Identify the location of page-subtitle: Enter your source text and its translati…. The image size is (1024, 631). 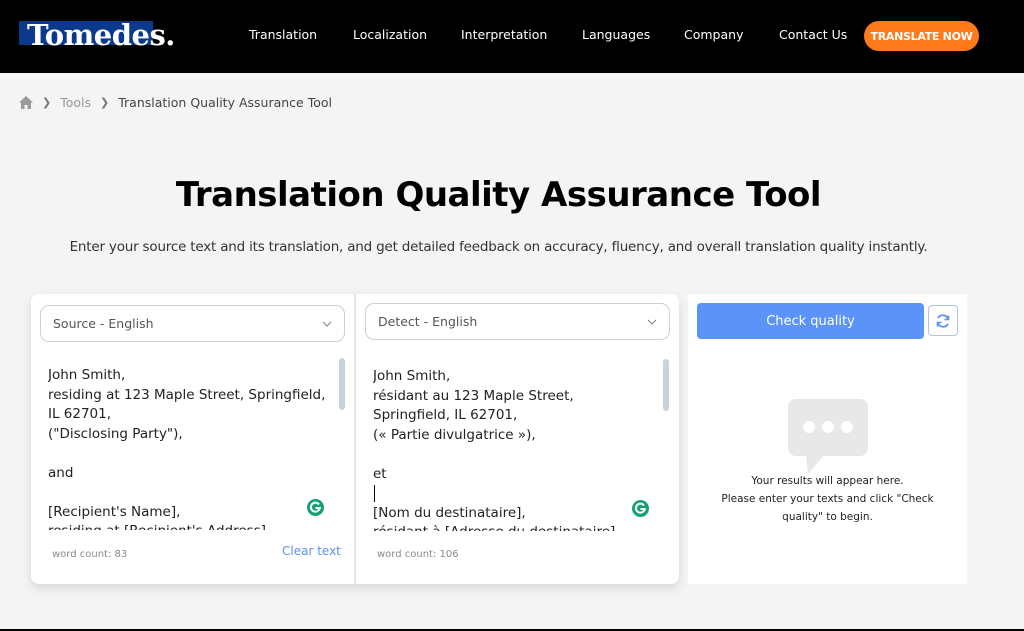
(498, 247).